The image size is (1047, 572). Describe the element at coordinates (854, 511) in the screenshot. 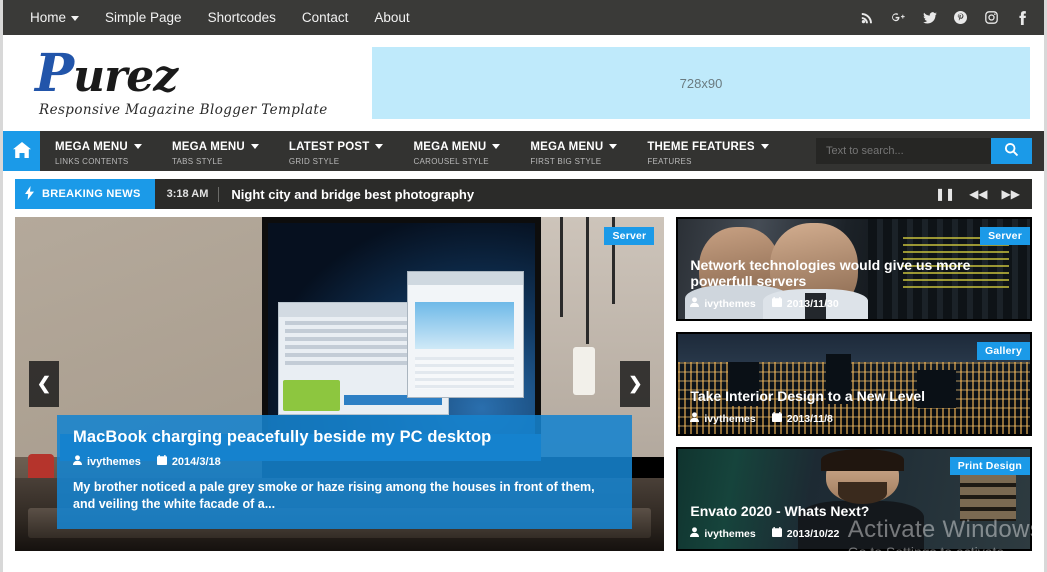

I see `sidebar-post-title: Envato 2020 - Whats Next?` at that location.